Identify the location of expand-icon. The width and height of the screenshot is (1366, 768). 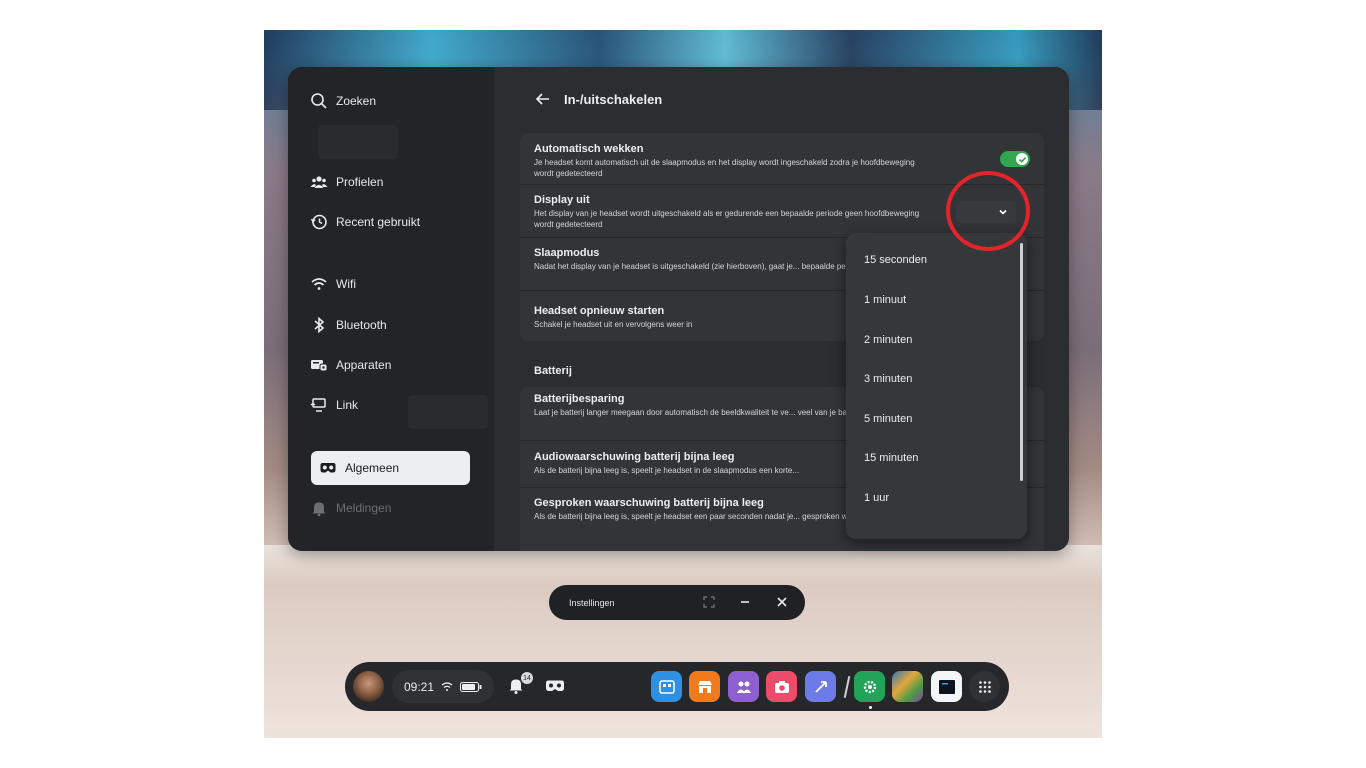
(709, 602).